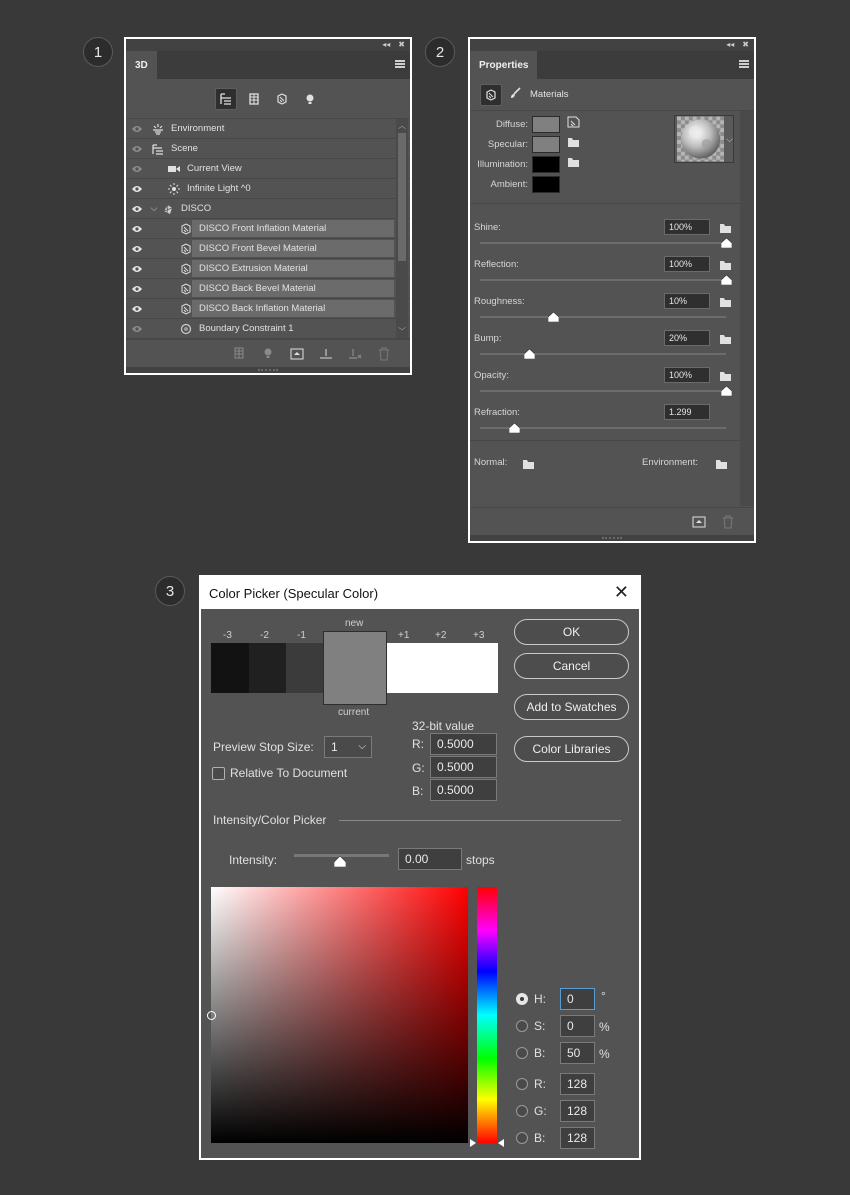  I want to click on refraction-value: 1.299, so click(687, 412).